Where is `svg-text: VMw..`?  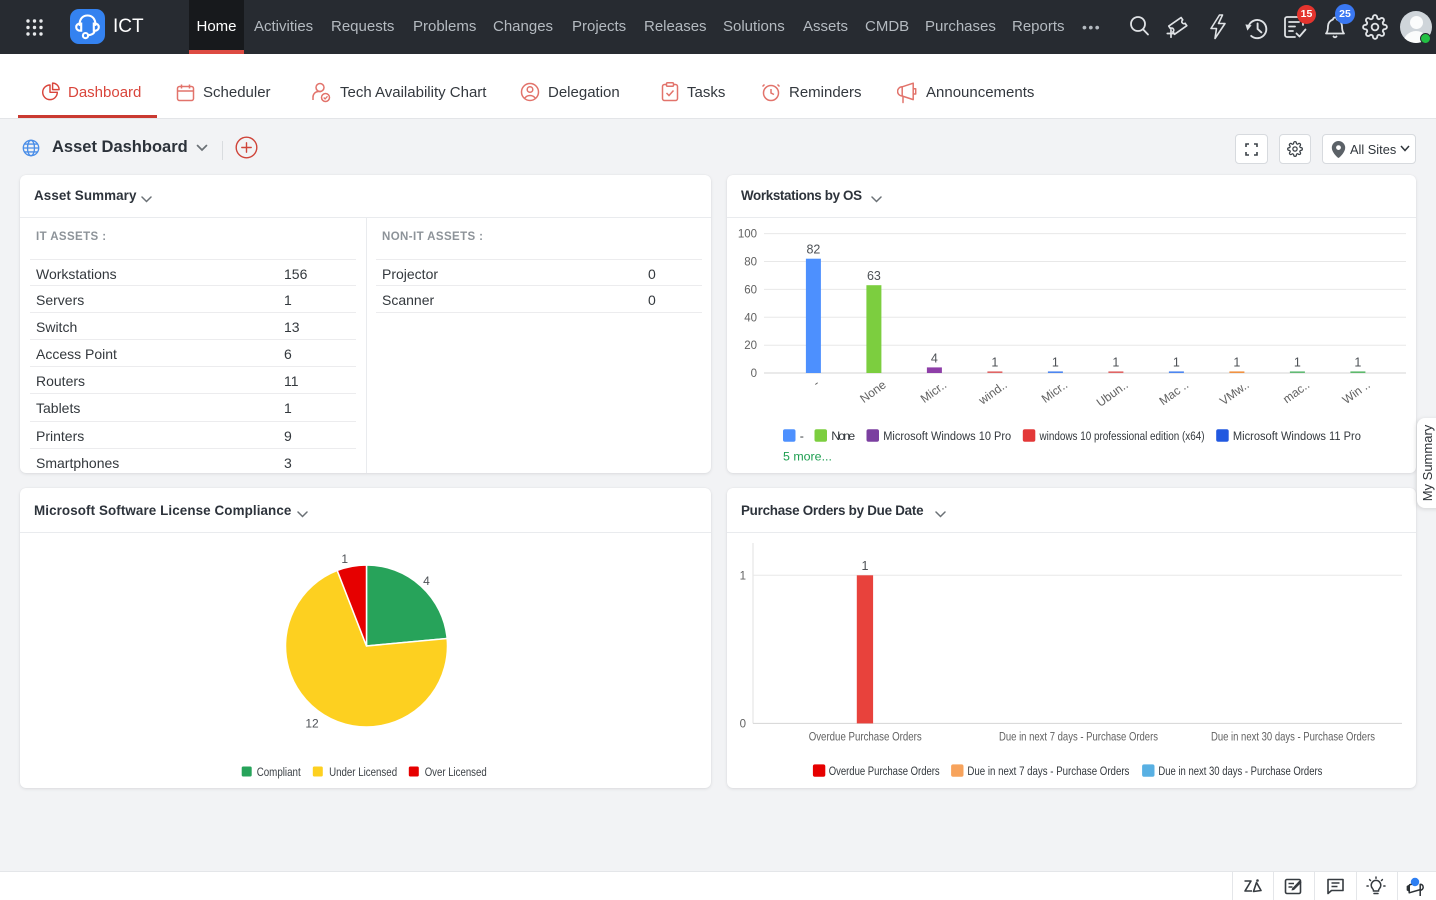
svg-text: VMw.. is located at coordinates (1234, 393).